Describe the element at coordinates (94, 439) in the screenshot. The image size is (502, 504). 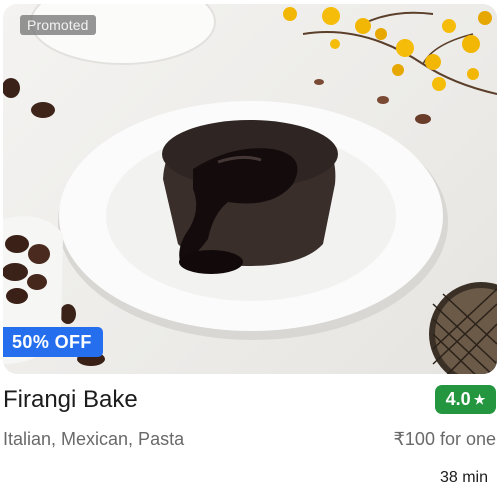
I see `cuisine-list: Italian, Mexican, Pasta` at that location.